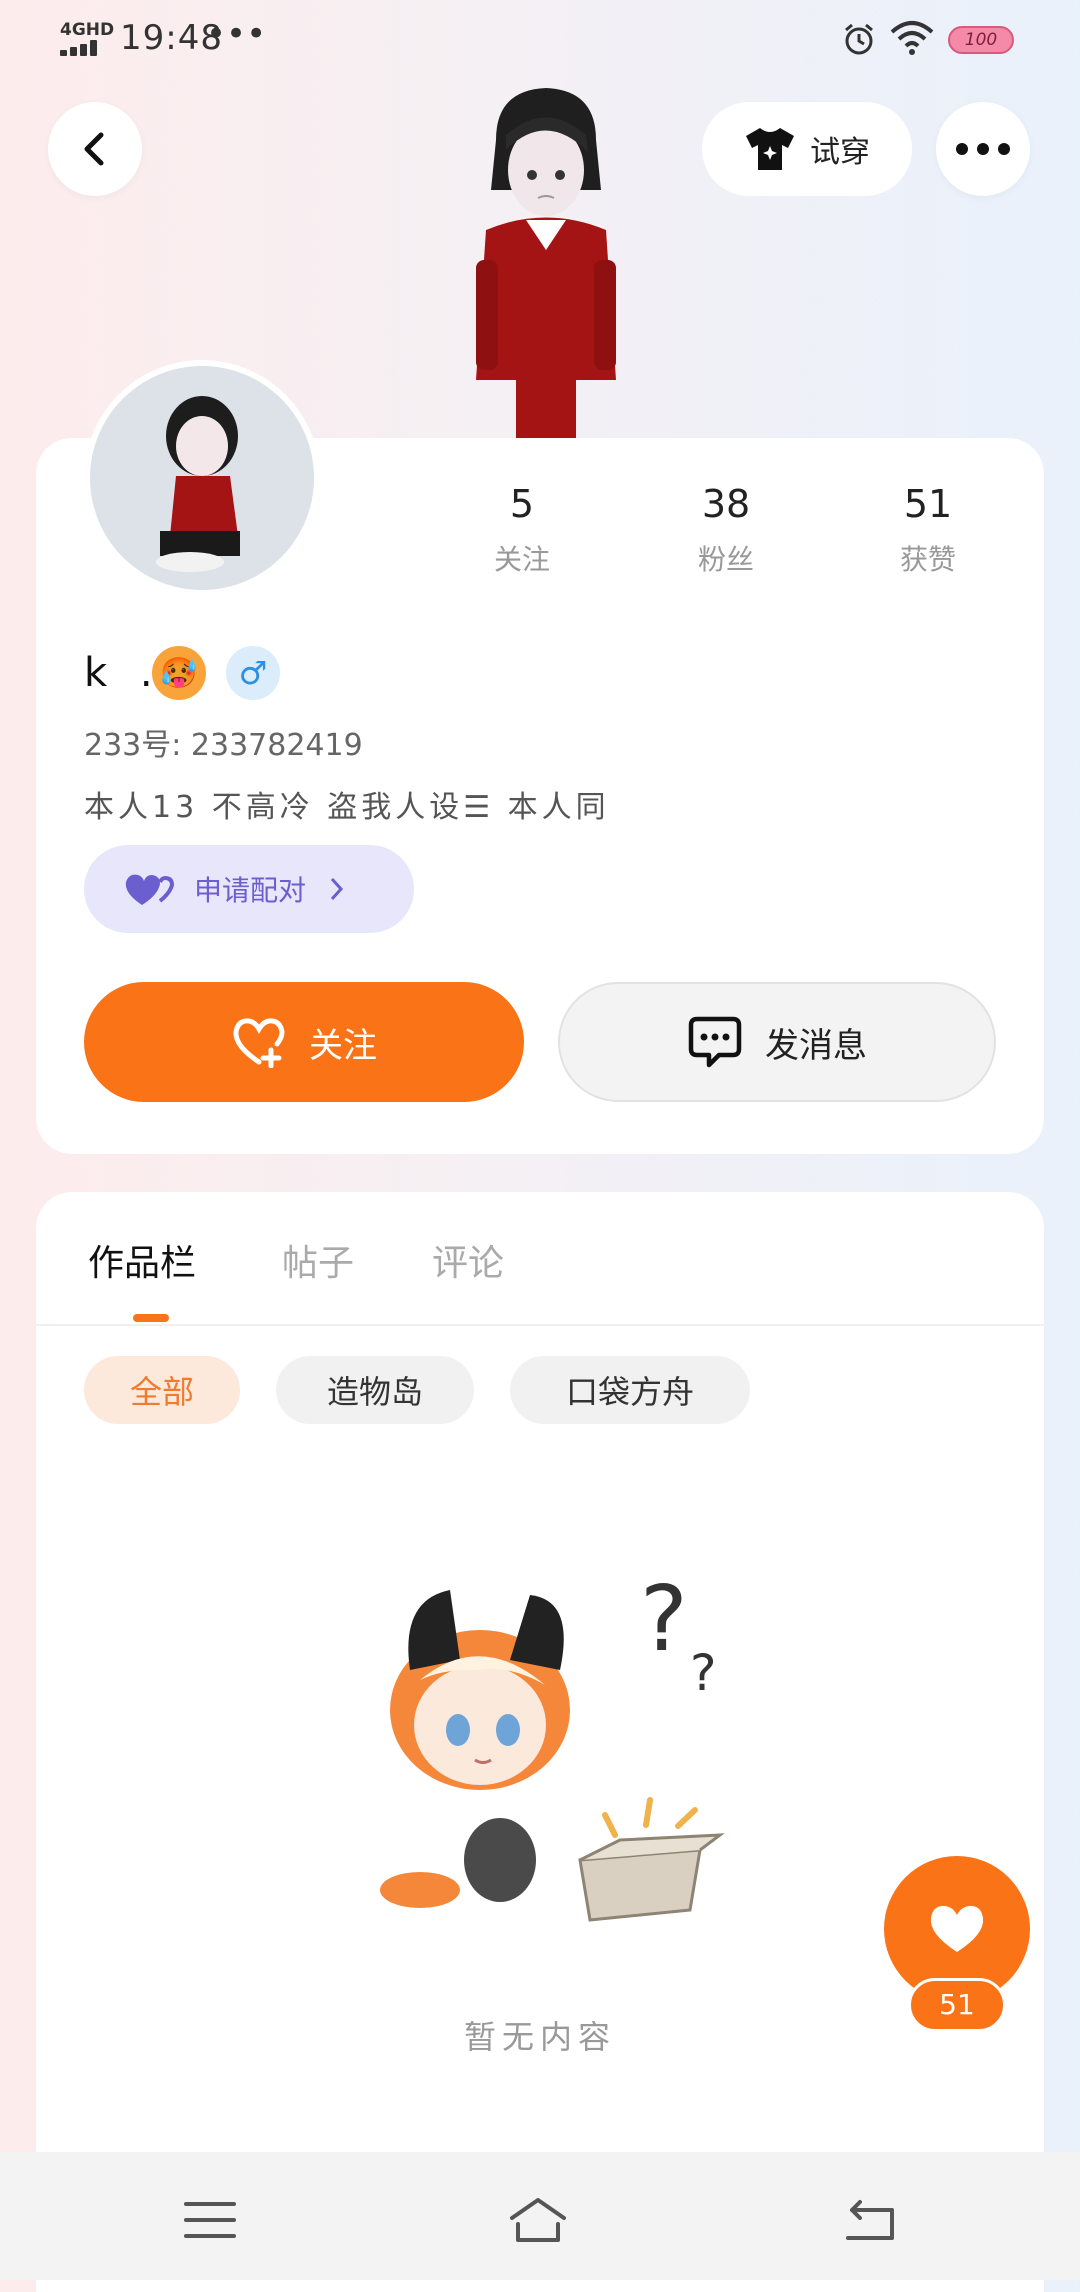 The image size is (1080, 2292). I want to click on male-gender-icon: ♂, so click(253, 673).